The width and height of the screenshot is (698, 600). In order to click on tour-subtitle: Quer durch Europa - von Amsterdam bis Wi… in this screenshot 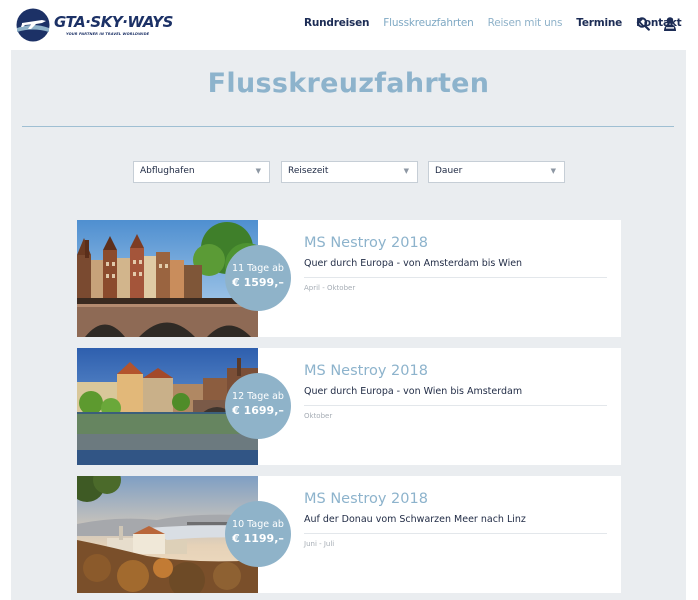, I will do `click(413, 263)`.